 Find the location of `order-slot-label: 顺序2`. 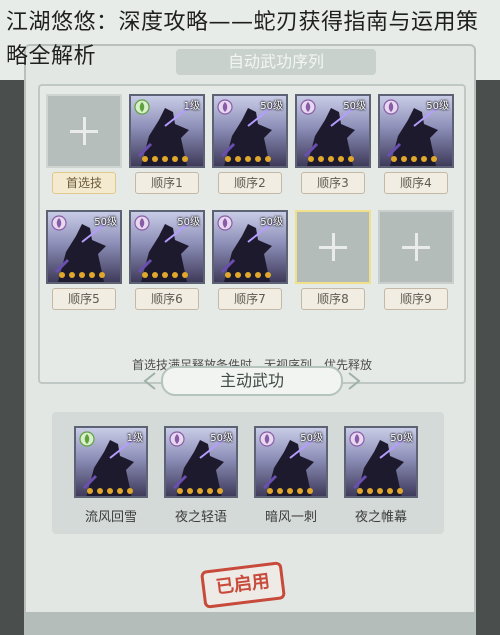

order-slot-label: 顺序2 is located at coordinates (250, 183).